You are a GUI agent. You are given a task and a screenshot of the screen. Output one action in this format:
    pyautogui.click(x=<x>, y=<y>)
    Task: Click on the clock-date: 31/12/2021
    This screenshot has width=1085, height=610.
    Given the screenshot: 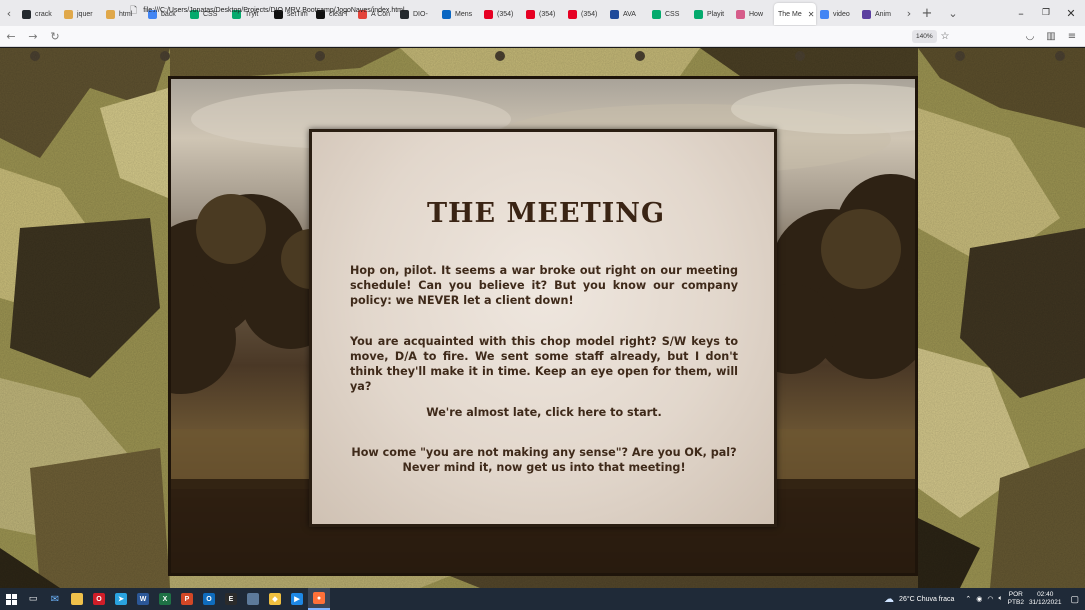 What is the action you would take?
    pyautogui.click(x=1045, y=602)
    